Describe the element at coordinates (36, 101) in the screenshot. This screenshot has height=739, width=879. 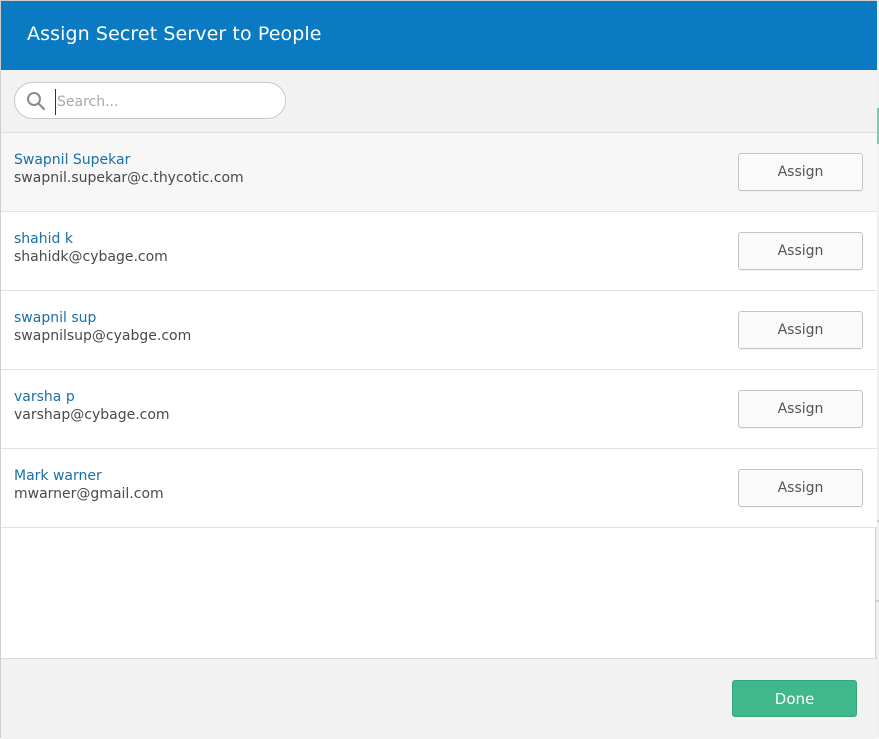
I see `search-icon` at that location.